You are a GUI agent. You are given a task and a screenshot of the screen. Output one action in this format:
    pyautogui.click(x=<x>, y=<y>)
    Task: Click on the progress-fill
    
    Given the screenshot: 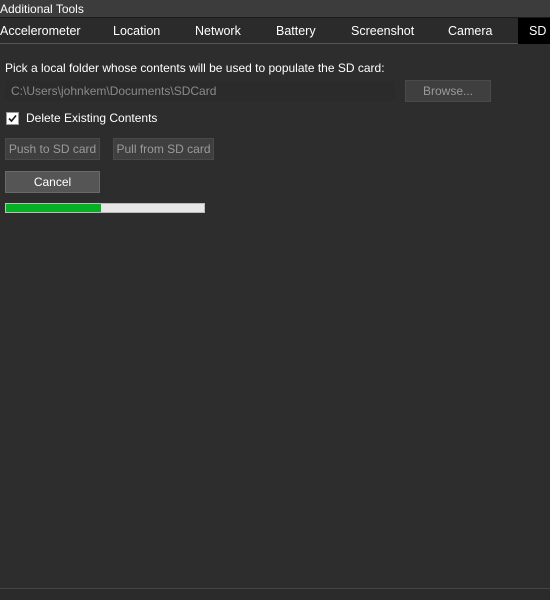 What is the action you would take?
    pyautogui.click(x=54, y=208)
    